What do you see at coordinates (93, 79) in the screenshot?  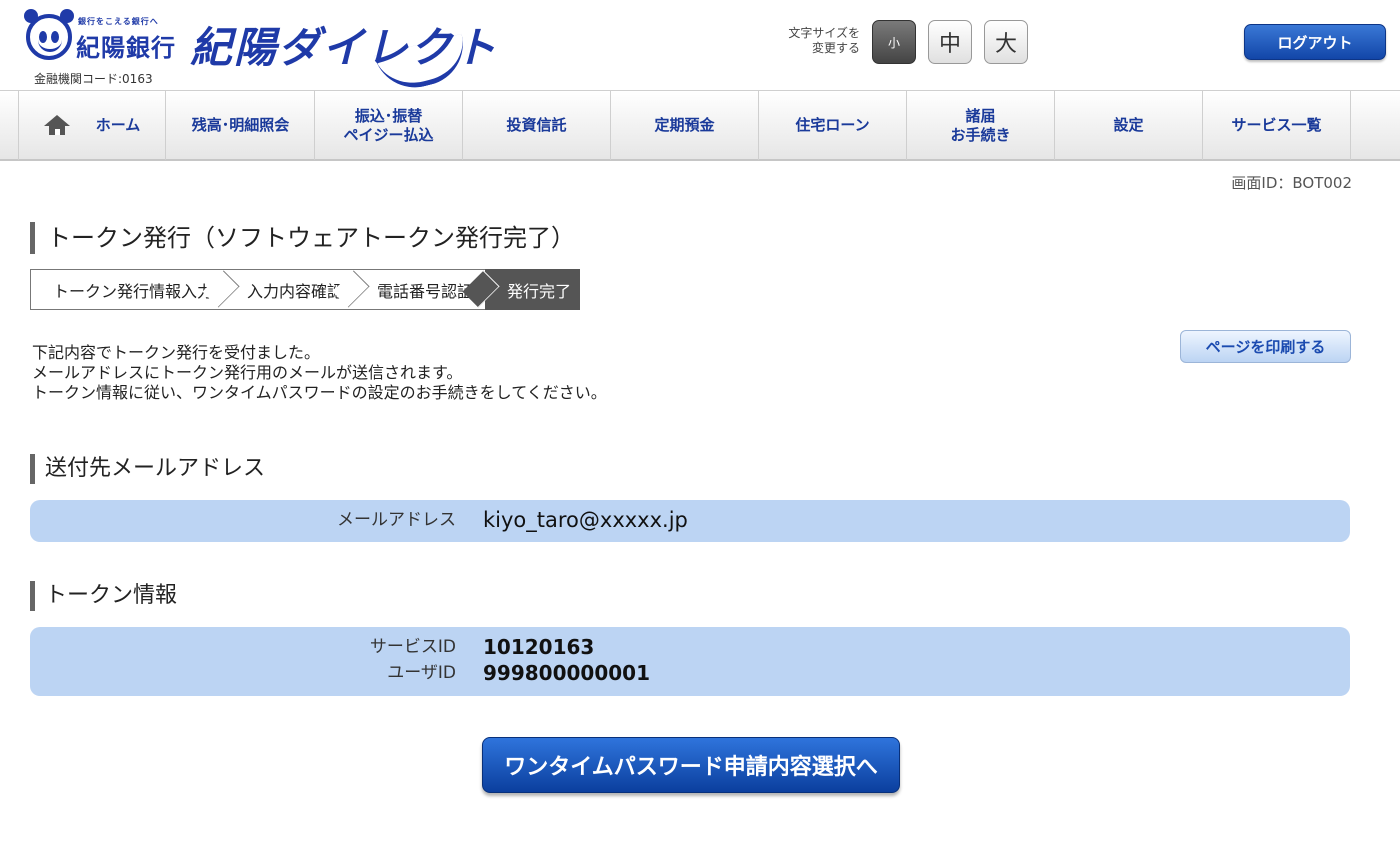 I see `bank-code: 金融機関コード:0163` at bounding box center [93, 79].